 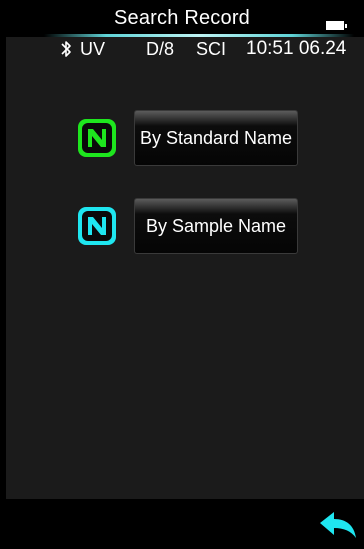 What do you see at coordinates (182, 49) in the screenshot?
I see `status-bar: UV D/8 SCI 10:51 06.24` at bounding box center [182, 49].